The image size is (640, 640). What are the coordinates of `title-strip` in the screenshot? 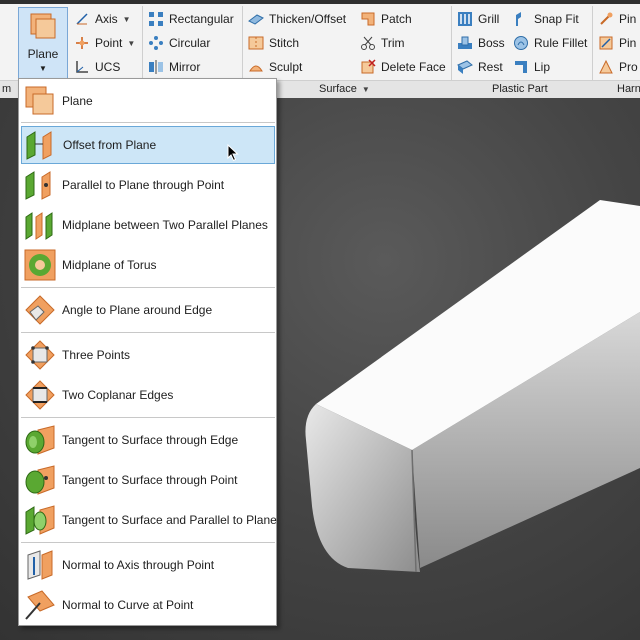 It's located at (320, 2).